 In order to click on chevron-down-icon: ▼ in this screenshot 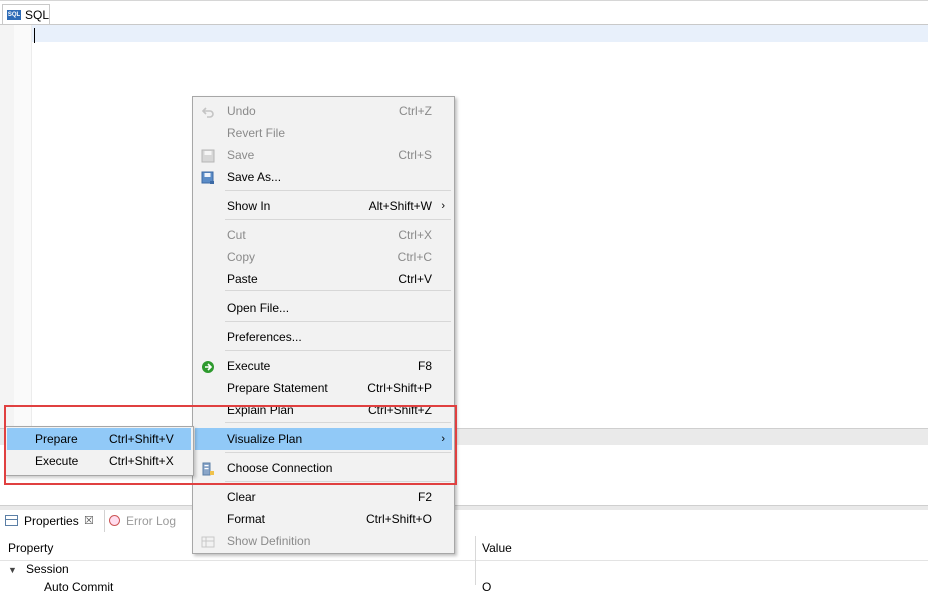, I will do `click(13, 570)`.